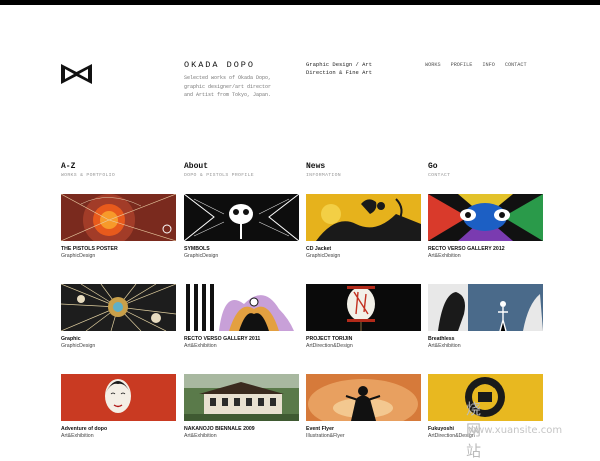 Image resolution: width=600 pixels, height=461 pixels. Describe the element at coordinates (515, 430) in the screenshot. I see `watermark-url: www.xuansite.com` at that location.